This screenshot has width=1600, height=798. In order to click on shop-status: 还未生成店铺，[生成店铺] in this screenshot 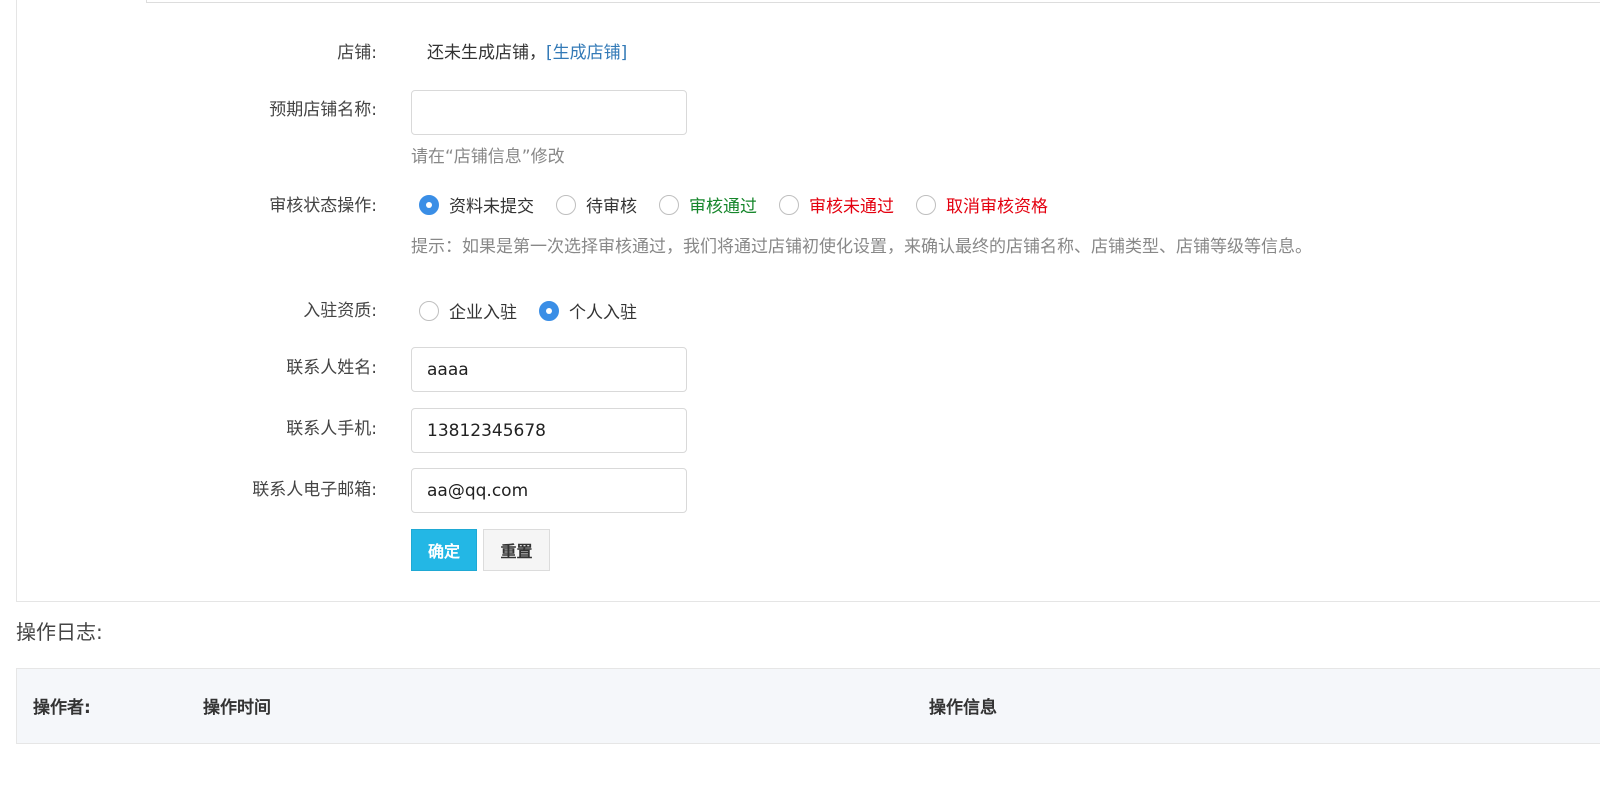, I will do `click(527, 50)`.